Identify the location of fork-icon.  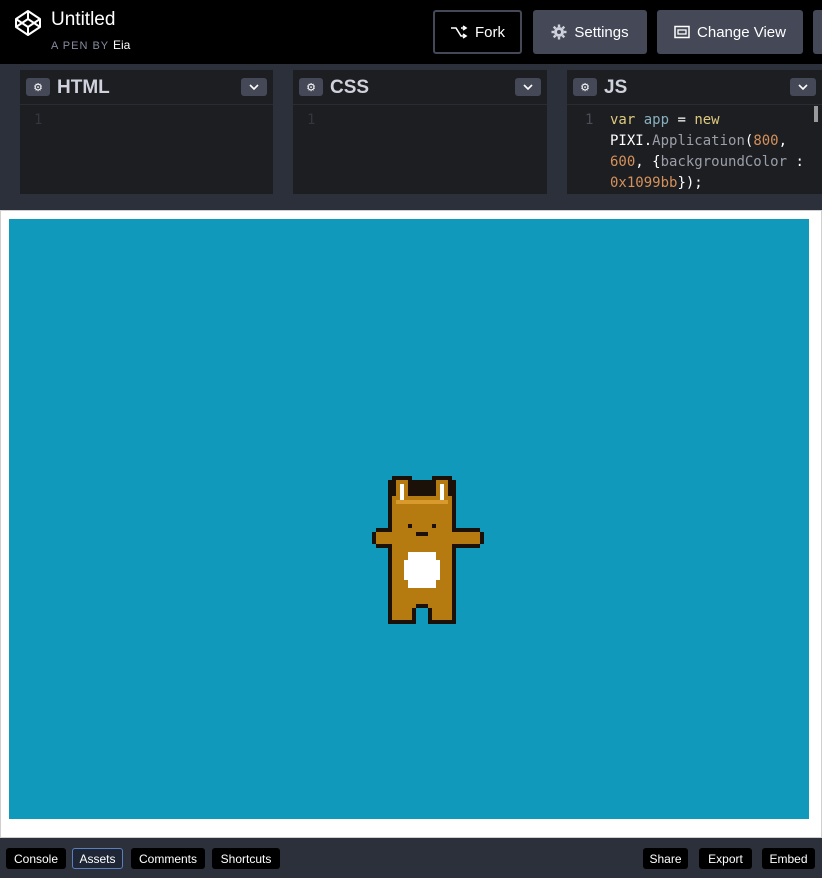
(459, 32).